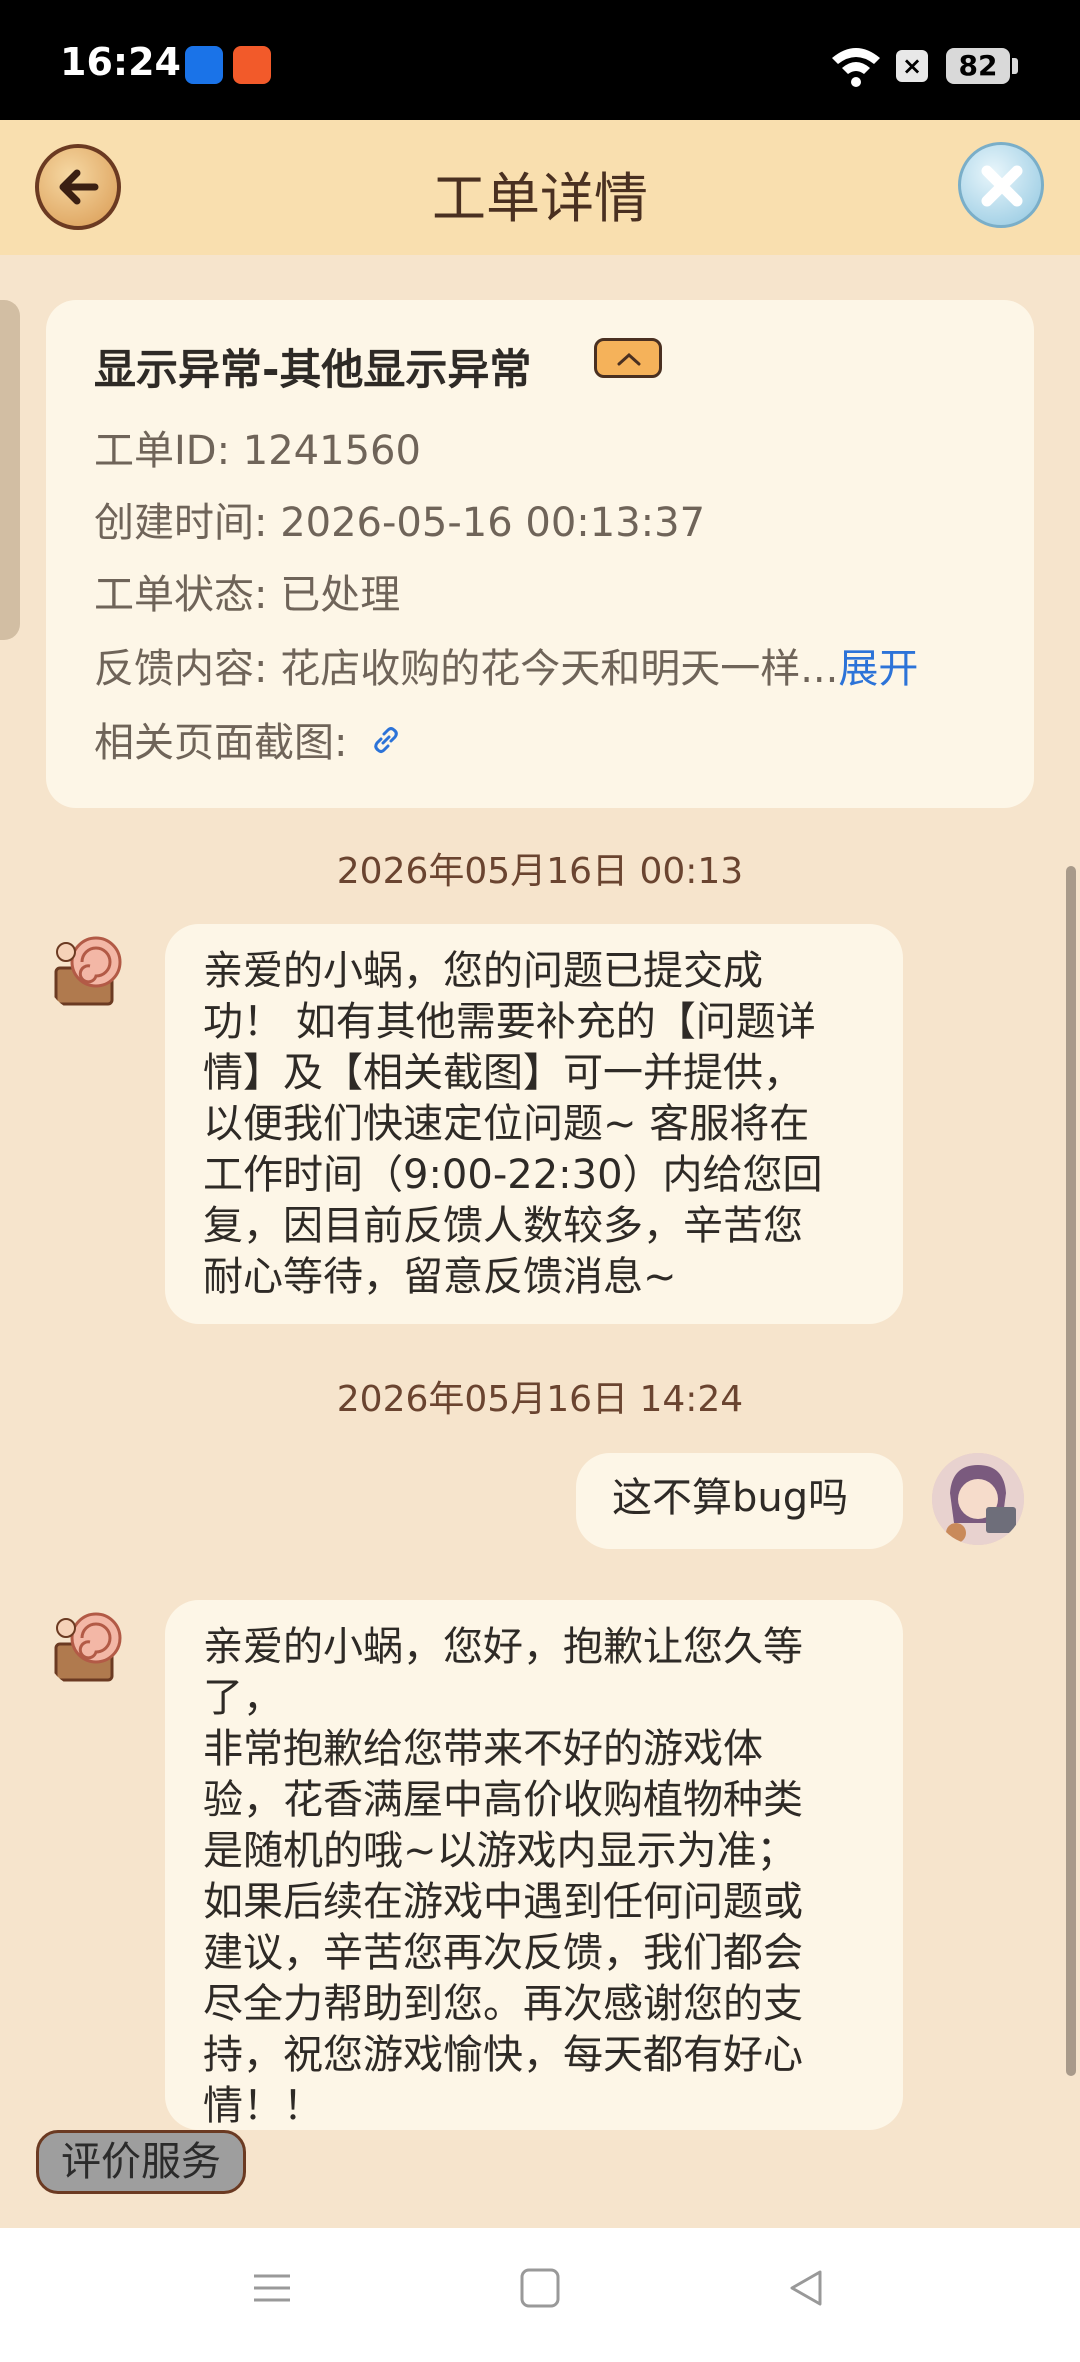 The width and height of the screenshot is (1080, 2362). I want to click on close-button, so click(1001, 185).